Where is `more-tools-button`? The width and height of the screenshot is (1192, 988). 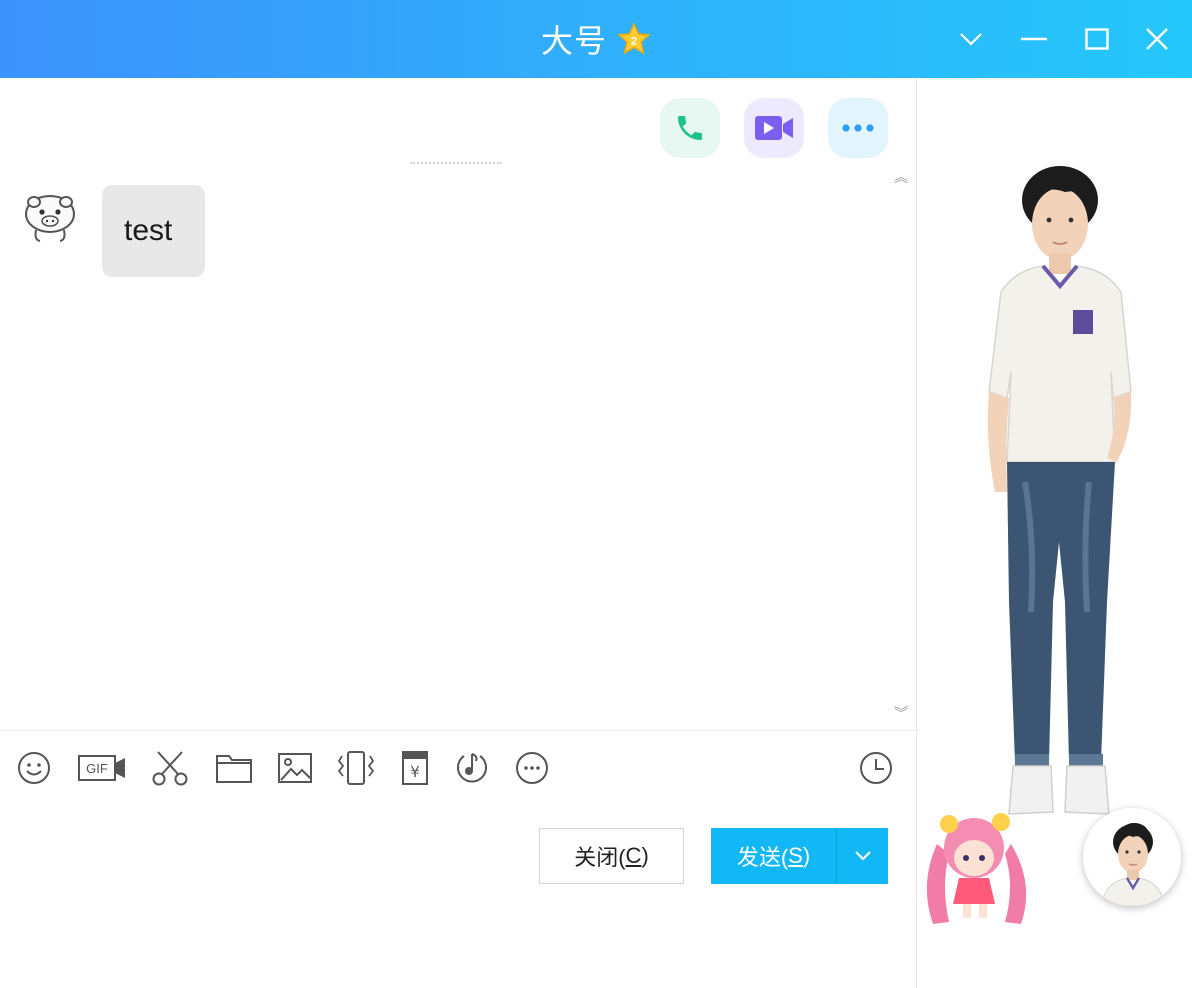
more-tools-button is located at coordinates (532, 768).